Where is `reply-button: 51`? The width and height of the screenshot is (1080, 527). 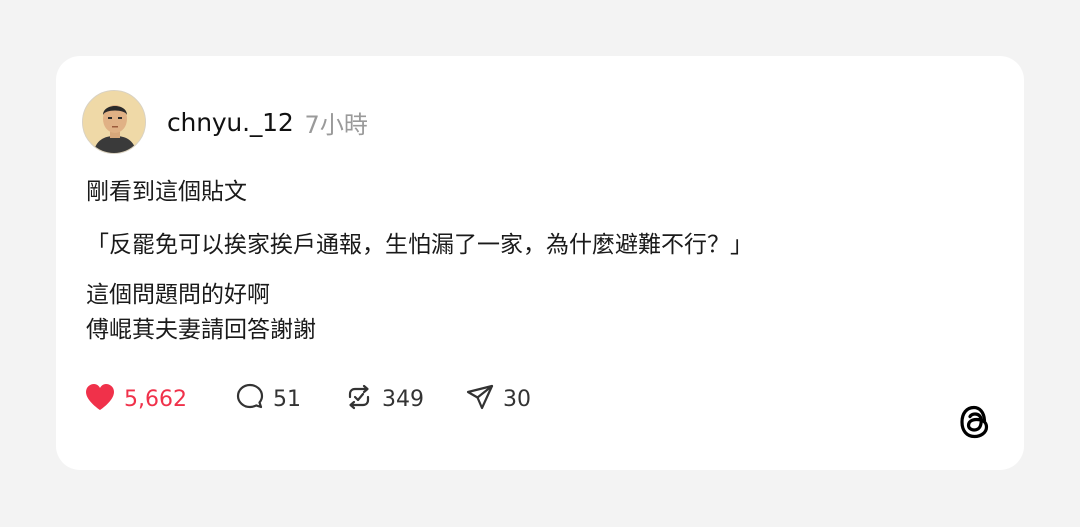
reply-button: 51 is located at coordinates (268, 399).